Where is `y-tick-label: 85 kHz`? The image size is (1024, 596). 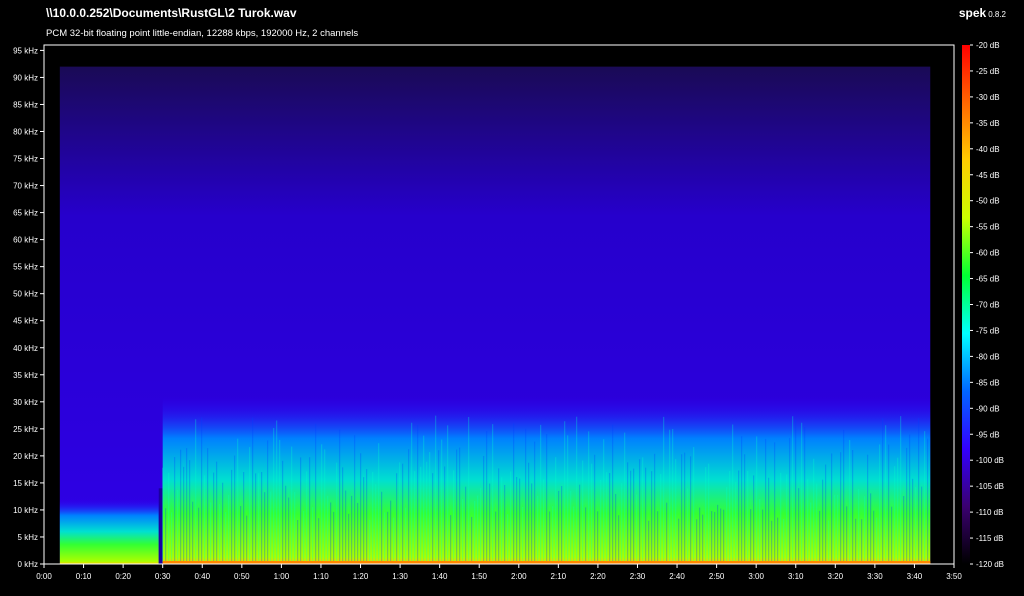
y-tick-label: 85 kHz is located at coordinates (25, 104).